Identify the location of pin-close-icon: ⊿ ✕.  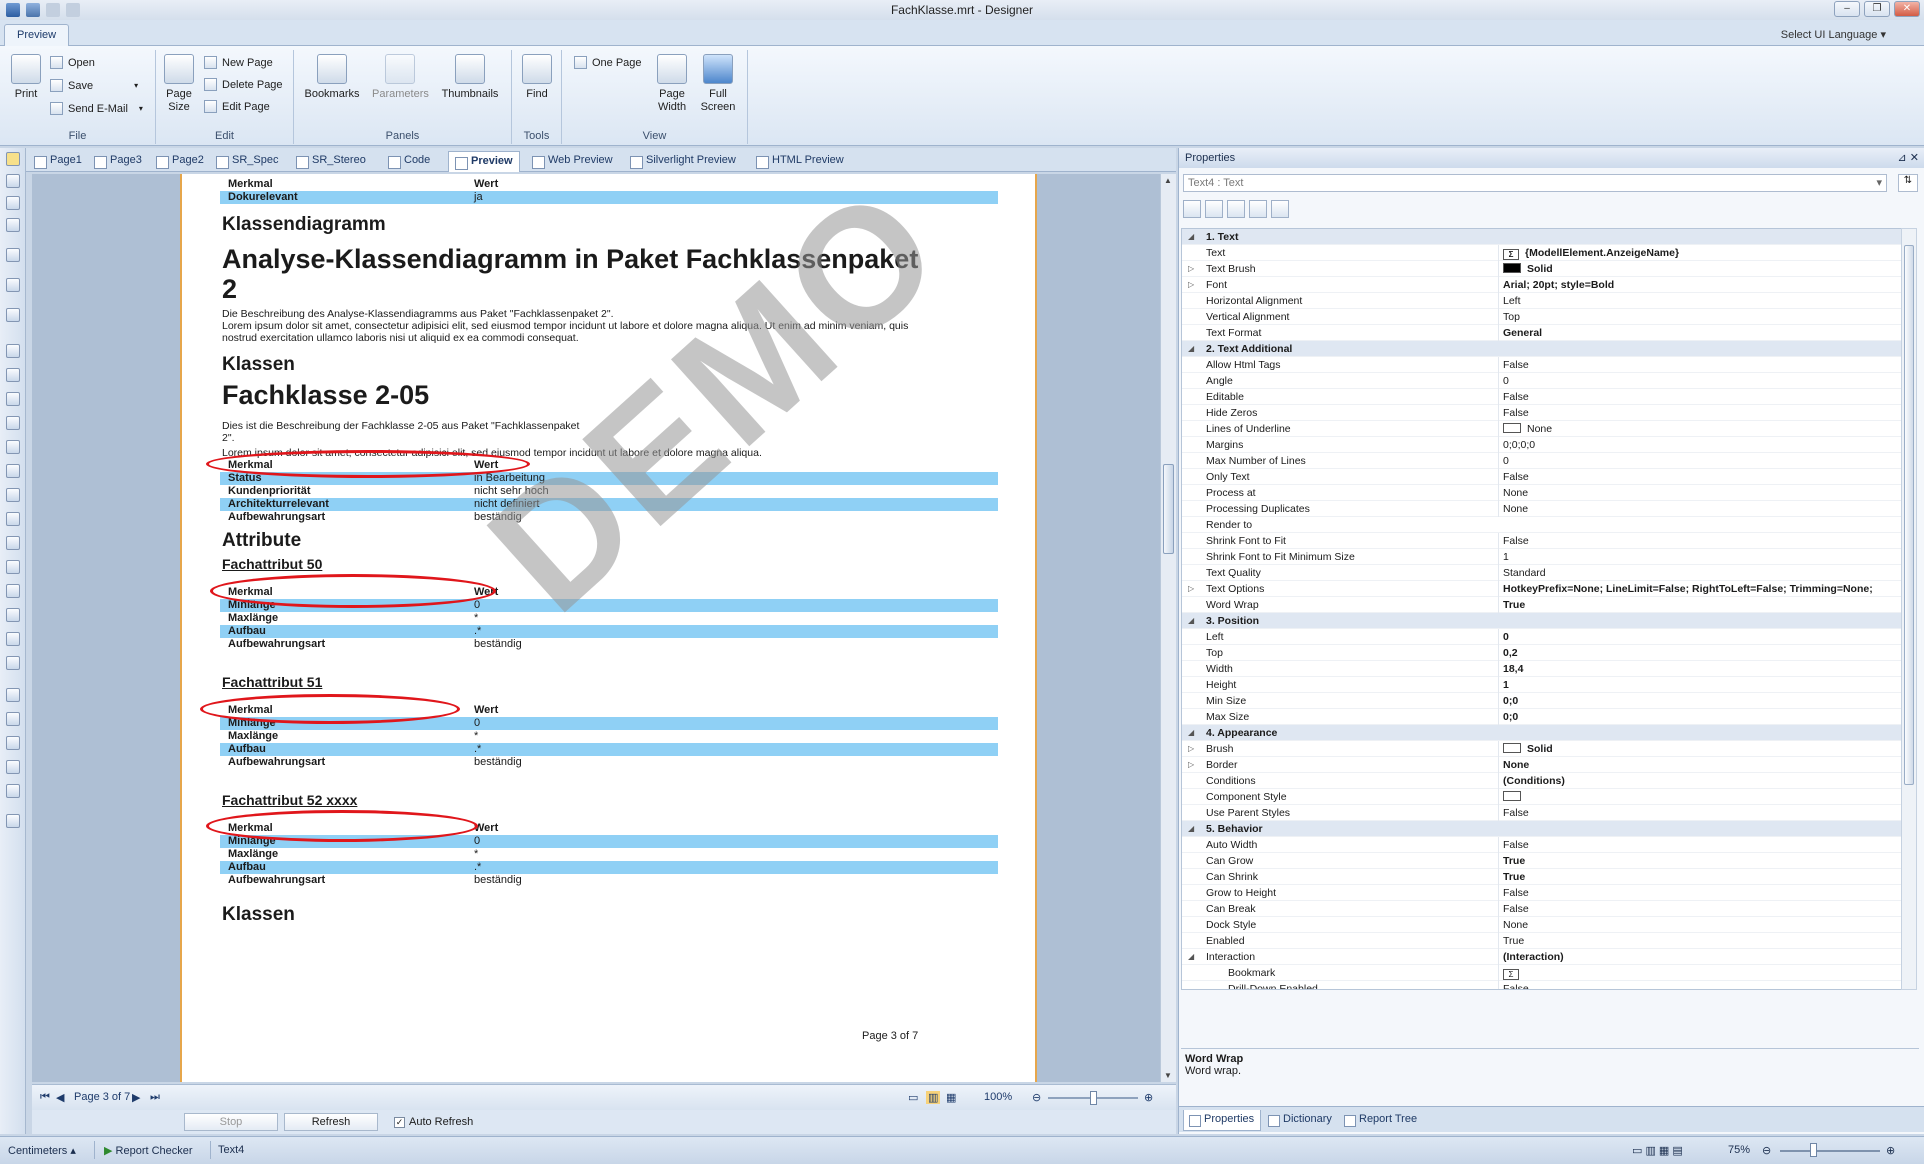
(1909, 157).